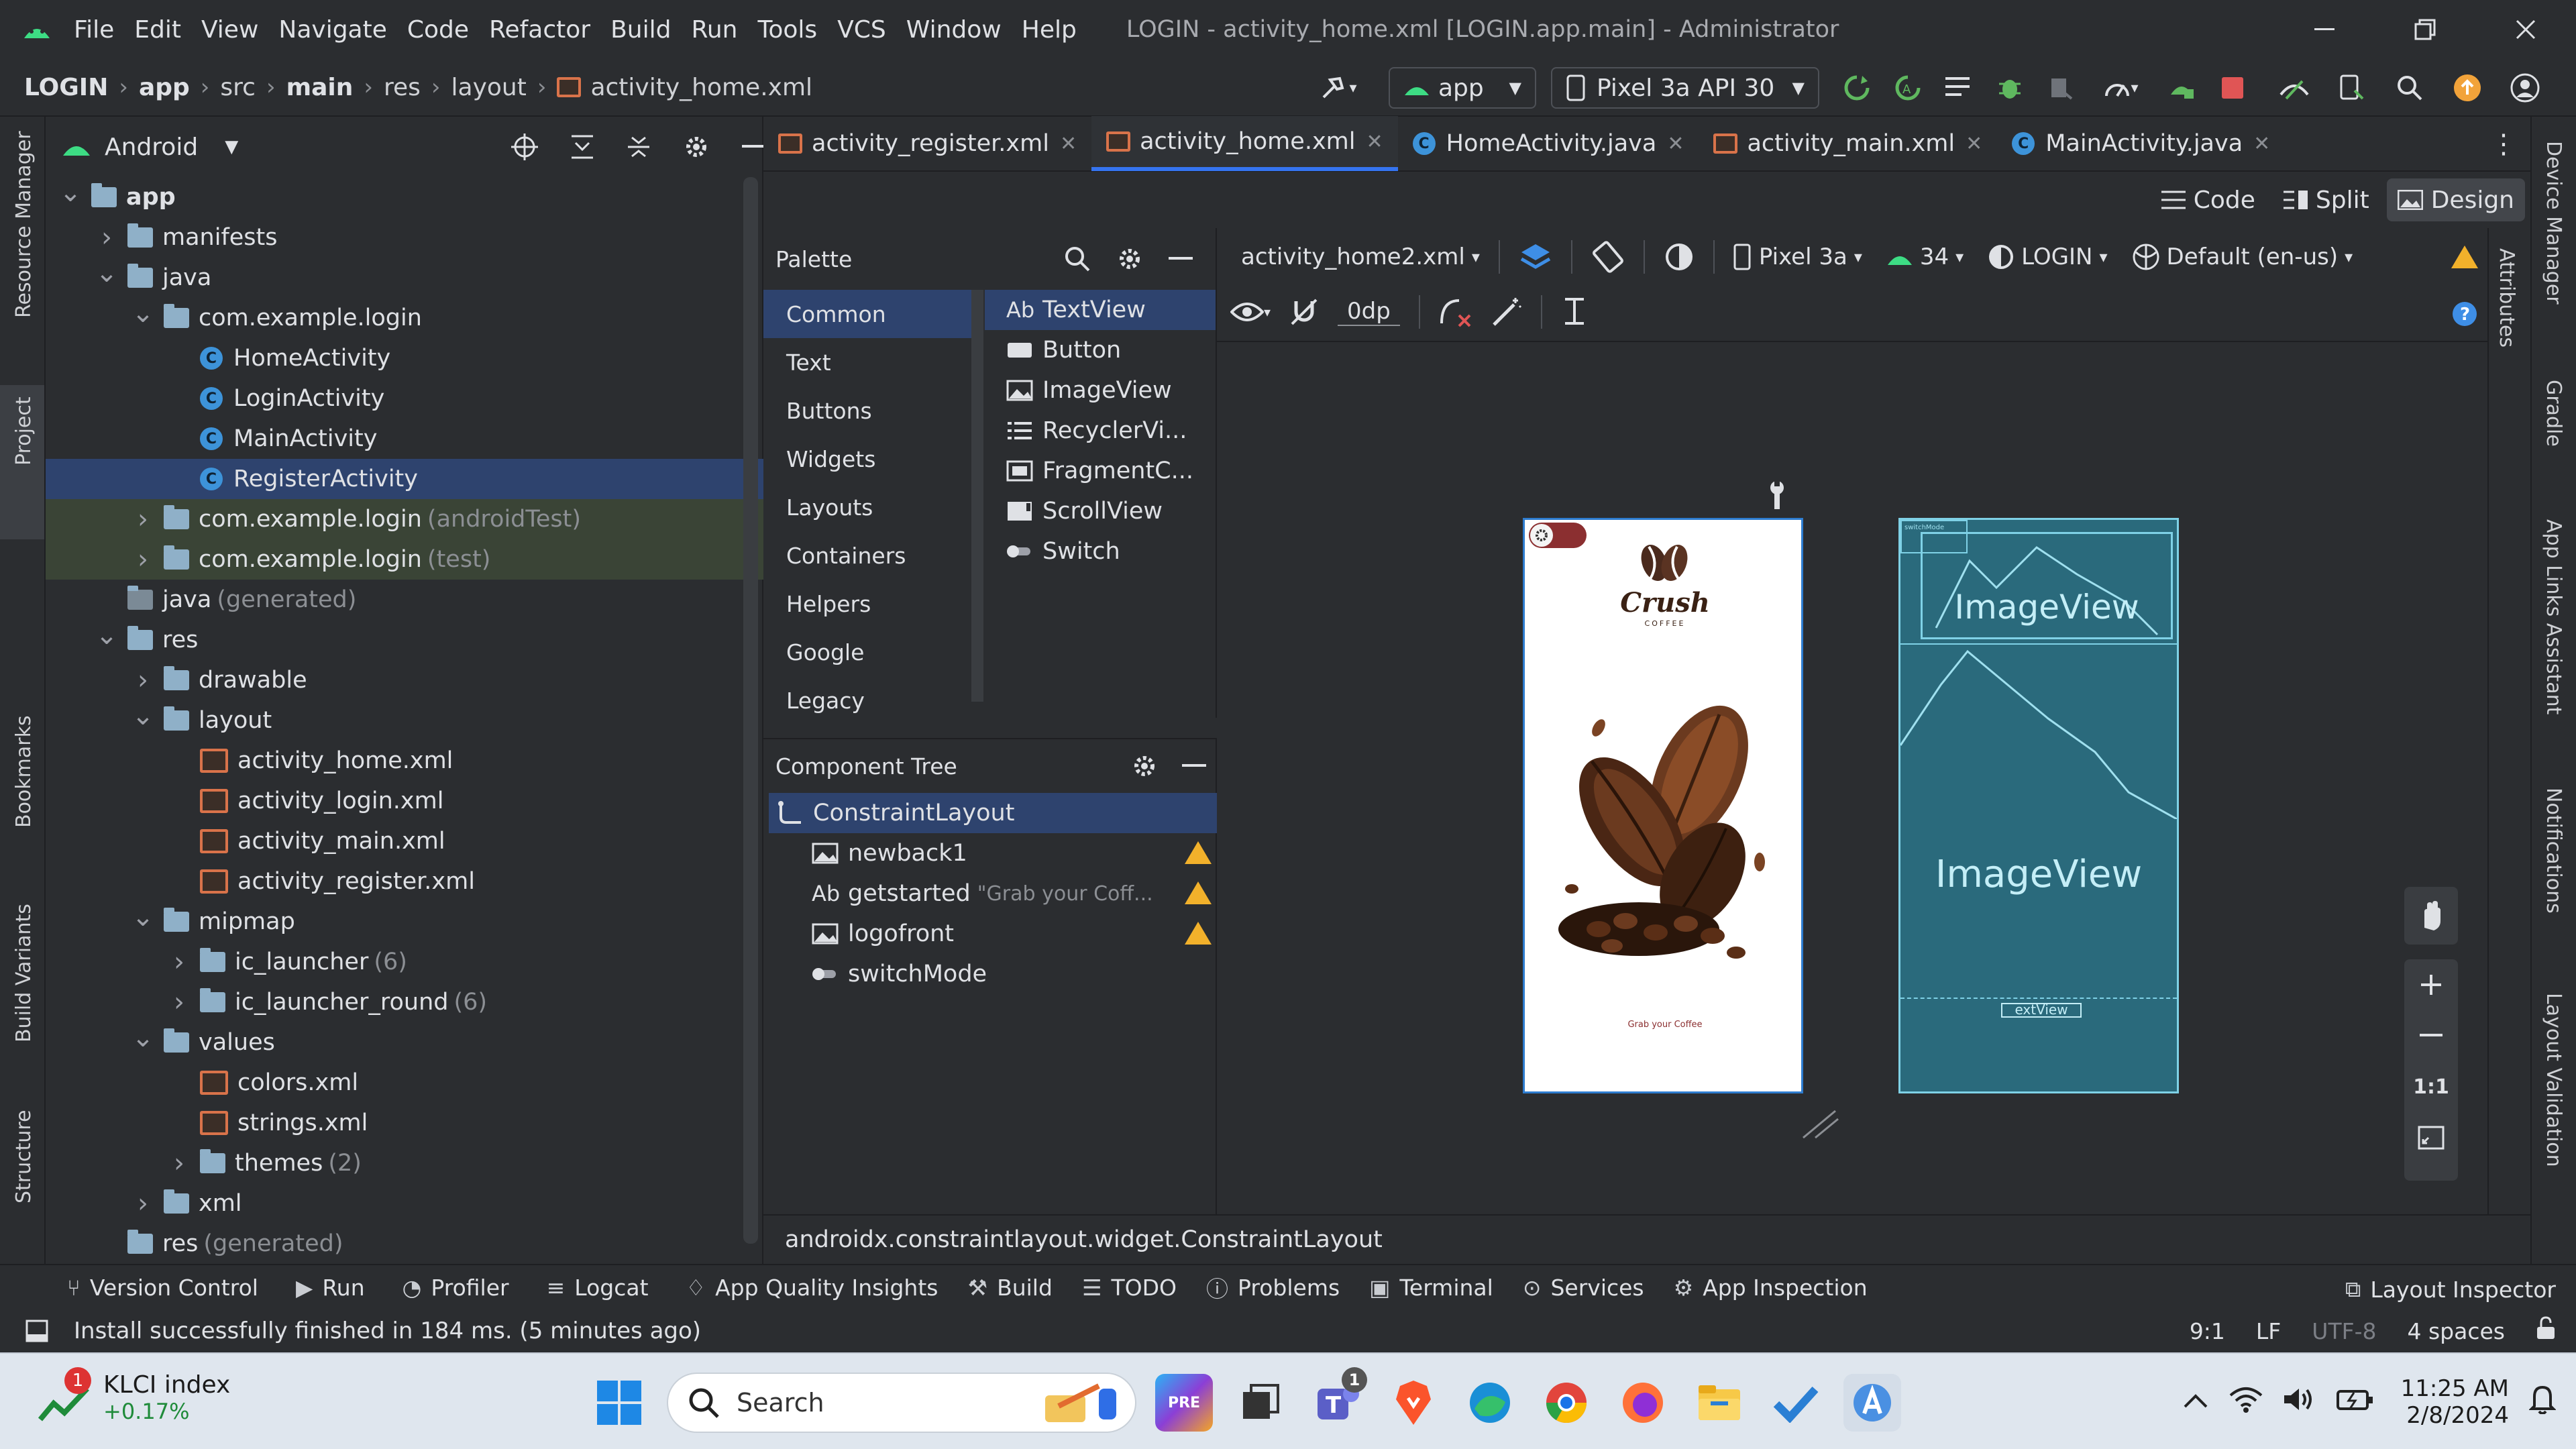  Describe the element at coordinates (2553, 223) in the screenshot. I see `device-manager-tab: Device Manager` at that location.